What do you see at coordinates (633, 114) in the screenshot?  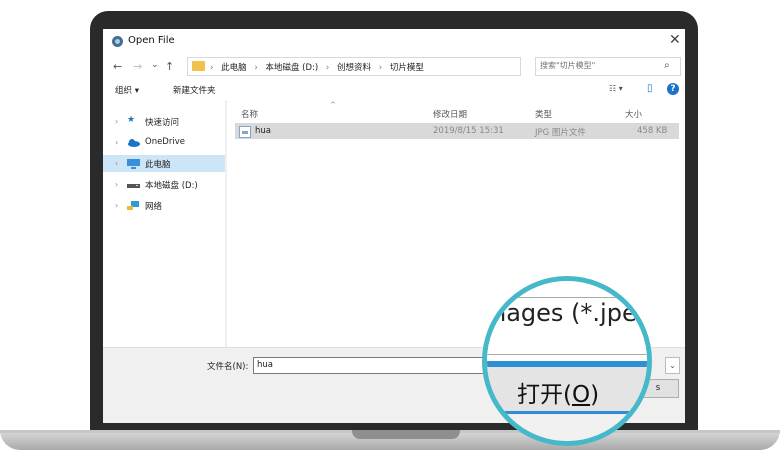 I see `column-header-size: 大小` at bounding box center [633, 114].